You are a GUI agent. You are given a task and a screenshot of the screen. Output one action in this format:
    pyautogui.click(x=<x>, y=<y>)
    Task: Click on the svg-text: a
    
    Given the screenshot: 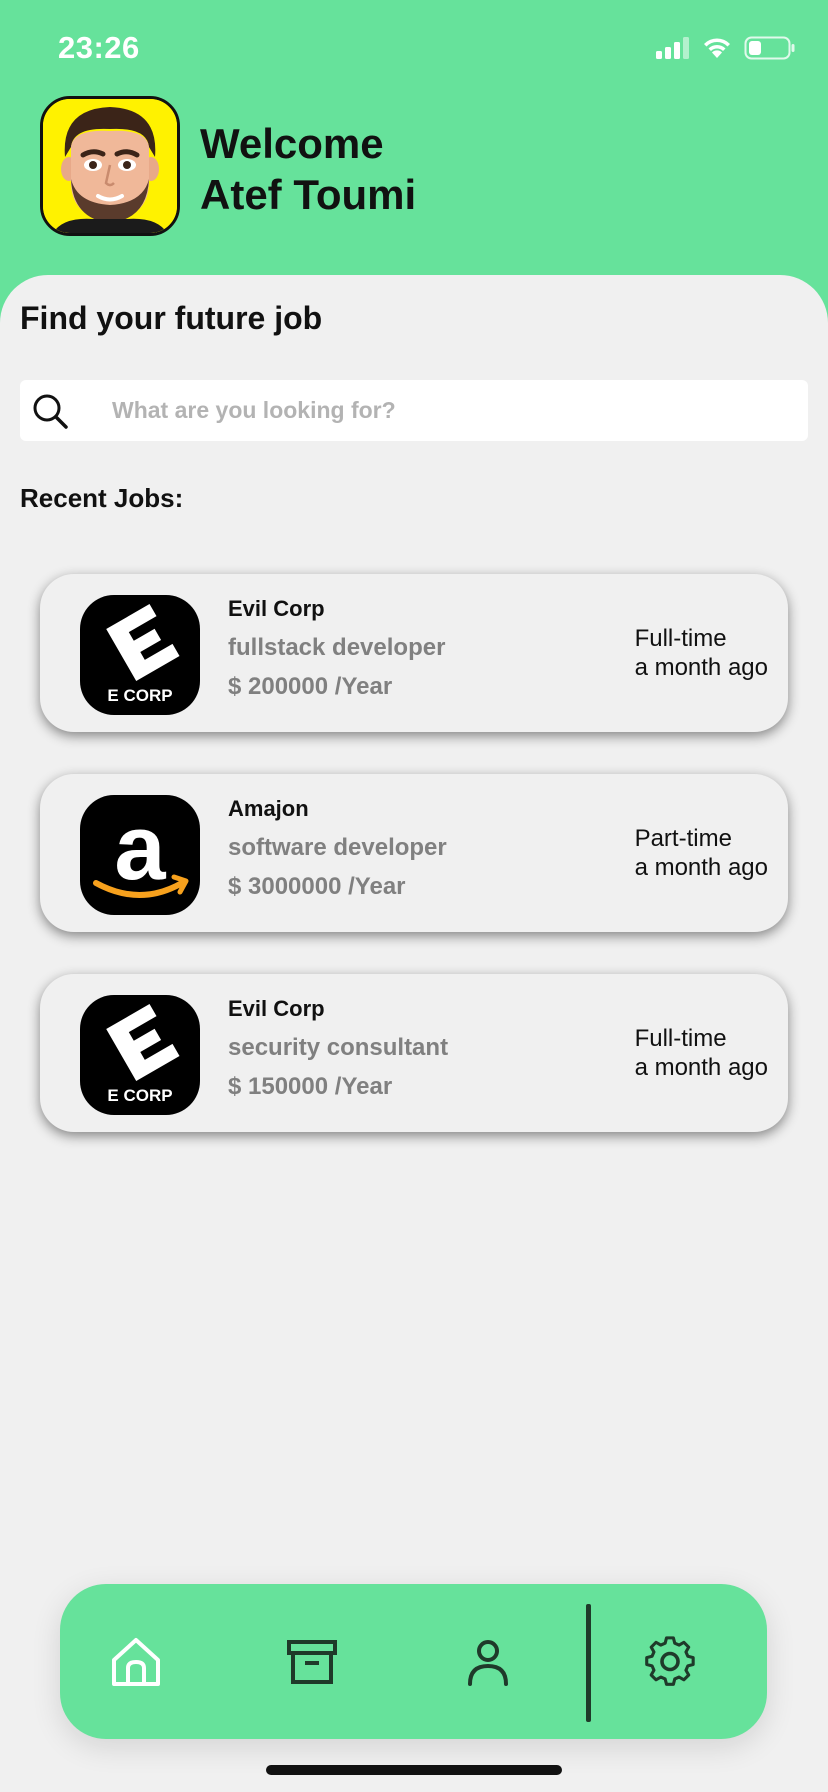 What is the action you would take?
    pyautogui.click(x=140, y=848)
    